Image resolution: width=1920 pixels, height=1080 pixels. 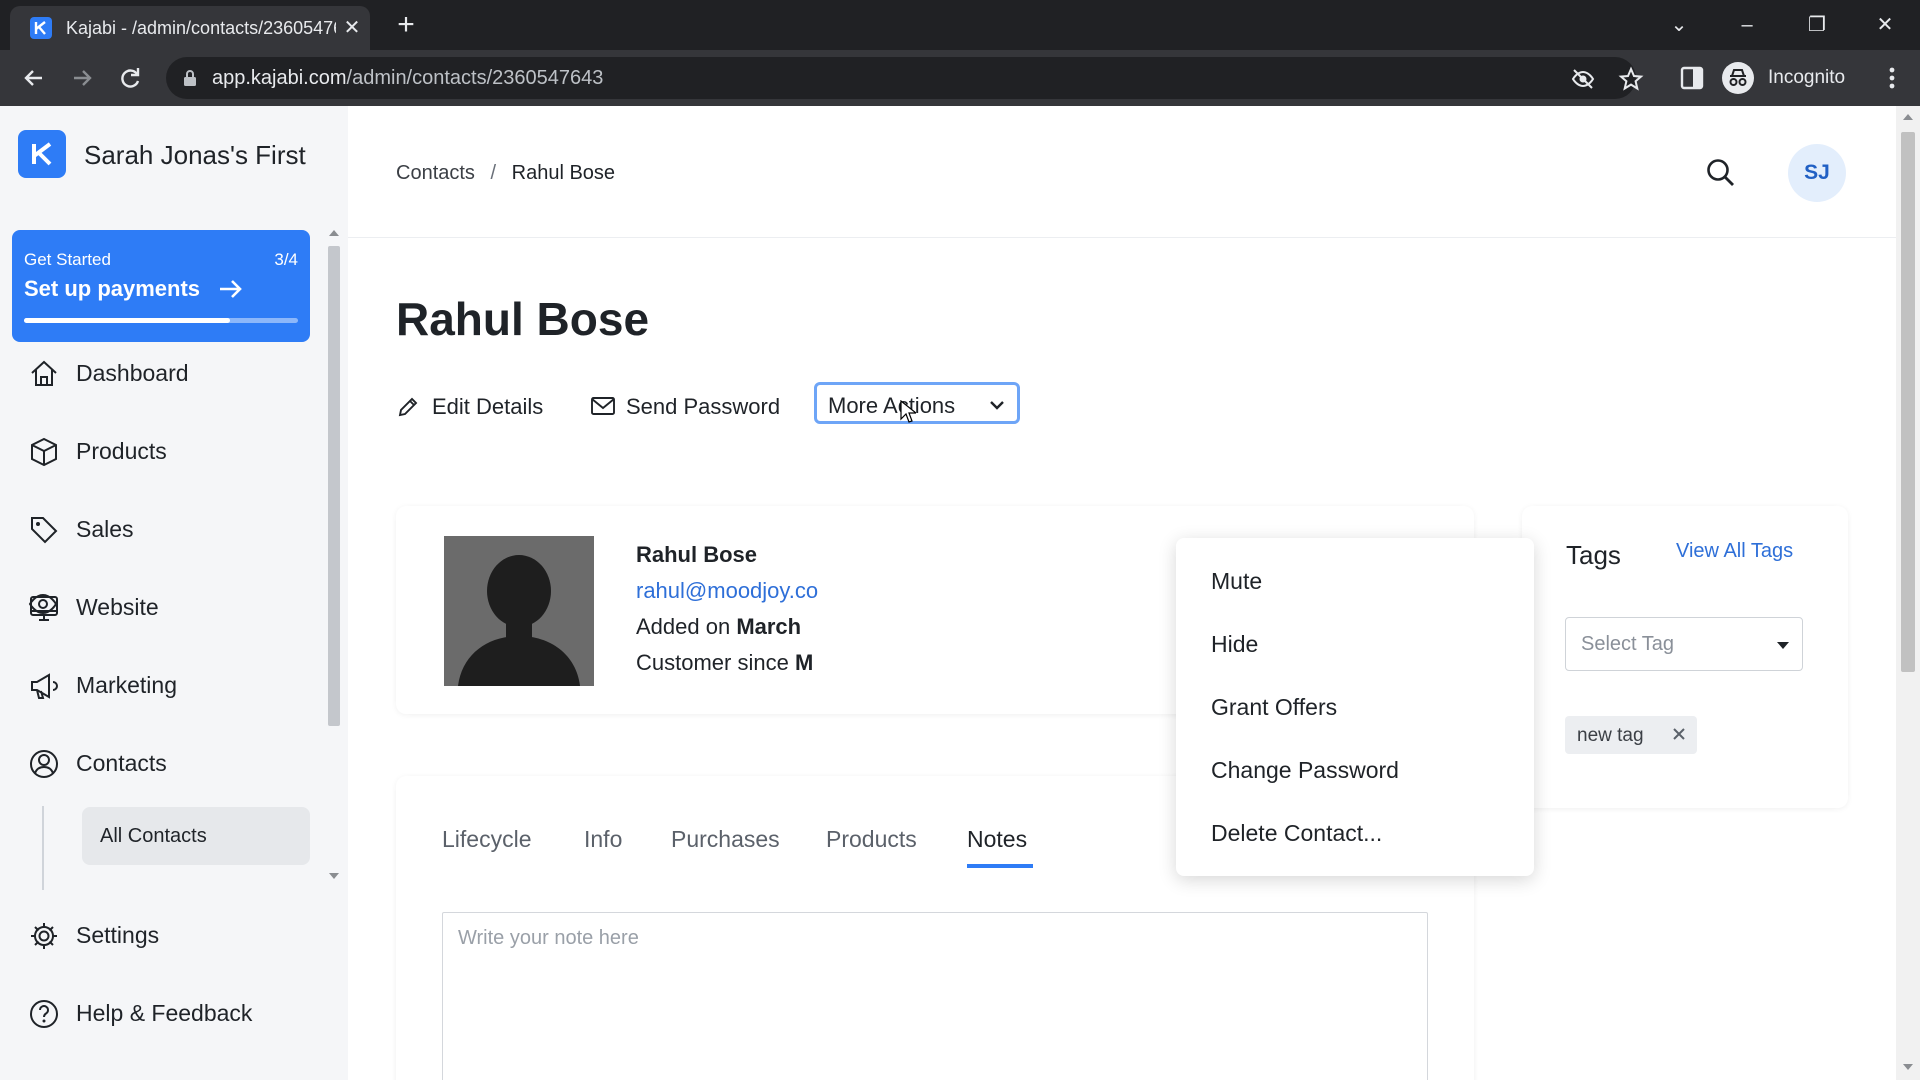 I want to click on menu-item-mute: Mute, so click(x=1236, y=581).